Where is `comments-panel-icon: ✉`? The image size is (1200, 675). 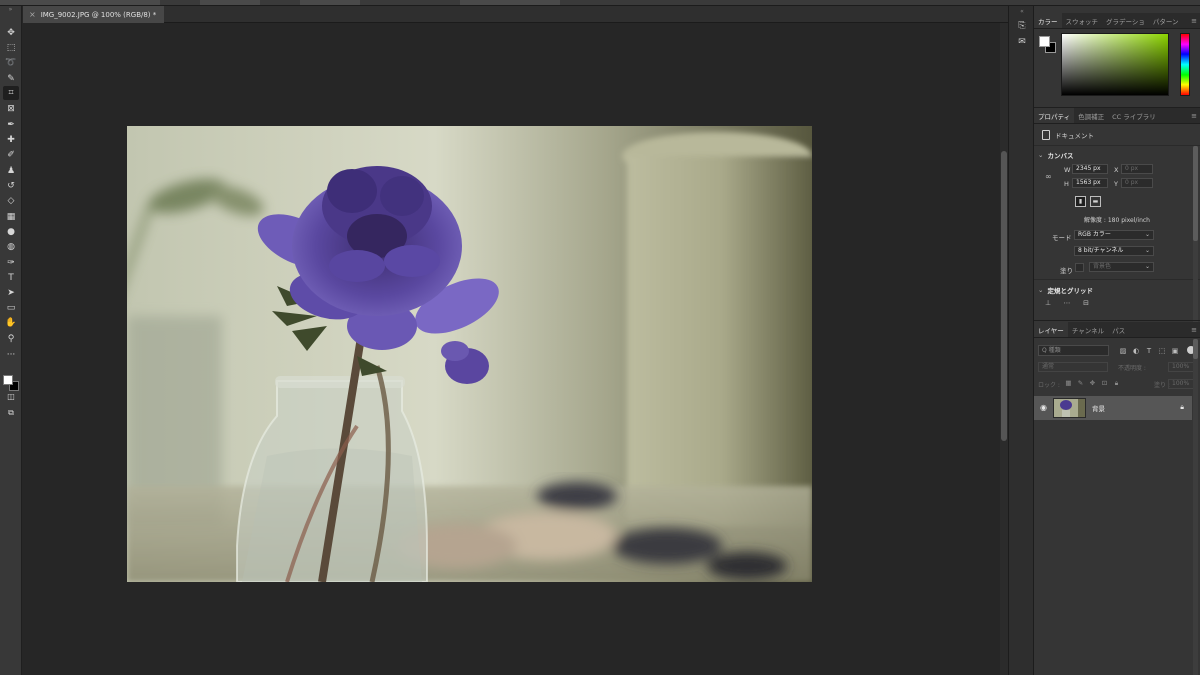
comments-panel-icon: ✉ is located at coordinates (1022, 42).